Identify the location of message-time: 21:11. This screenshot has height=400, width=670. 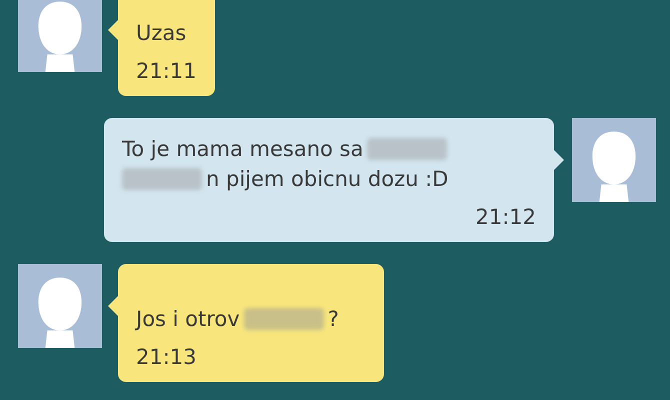
(166, 71).